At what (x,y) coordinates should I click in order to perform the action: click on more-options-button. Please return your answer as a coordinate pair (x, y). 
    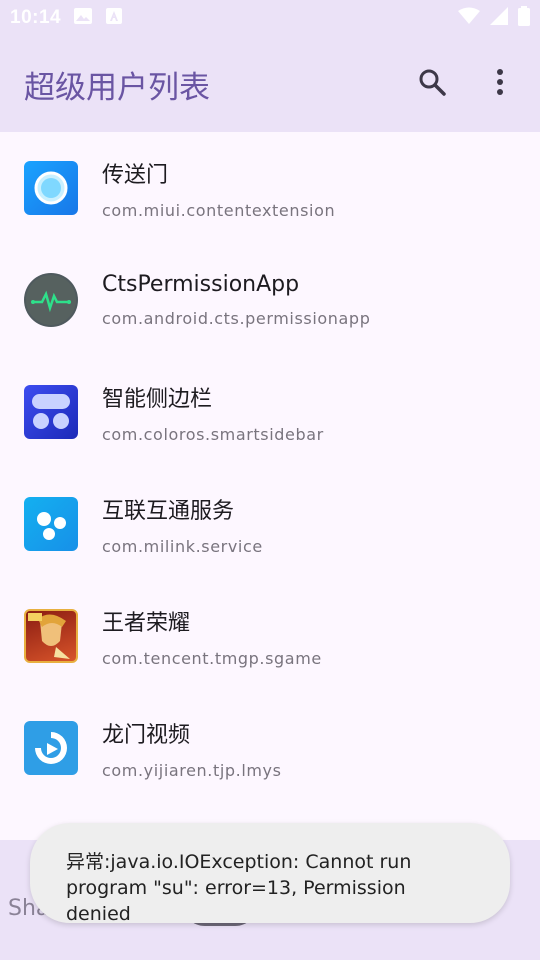
    Looking at the image, I should click on (500, 84).